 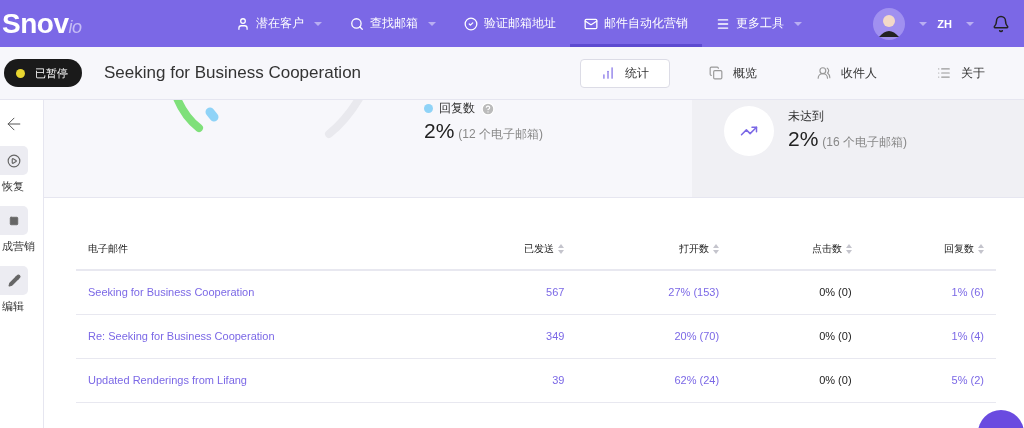 What do you see at coordinates (12, 186) in the screenshot?
I see `action-label: 恢复` at bounding box center [12, 186].